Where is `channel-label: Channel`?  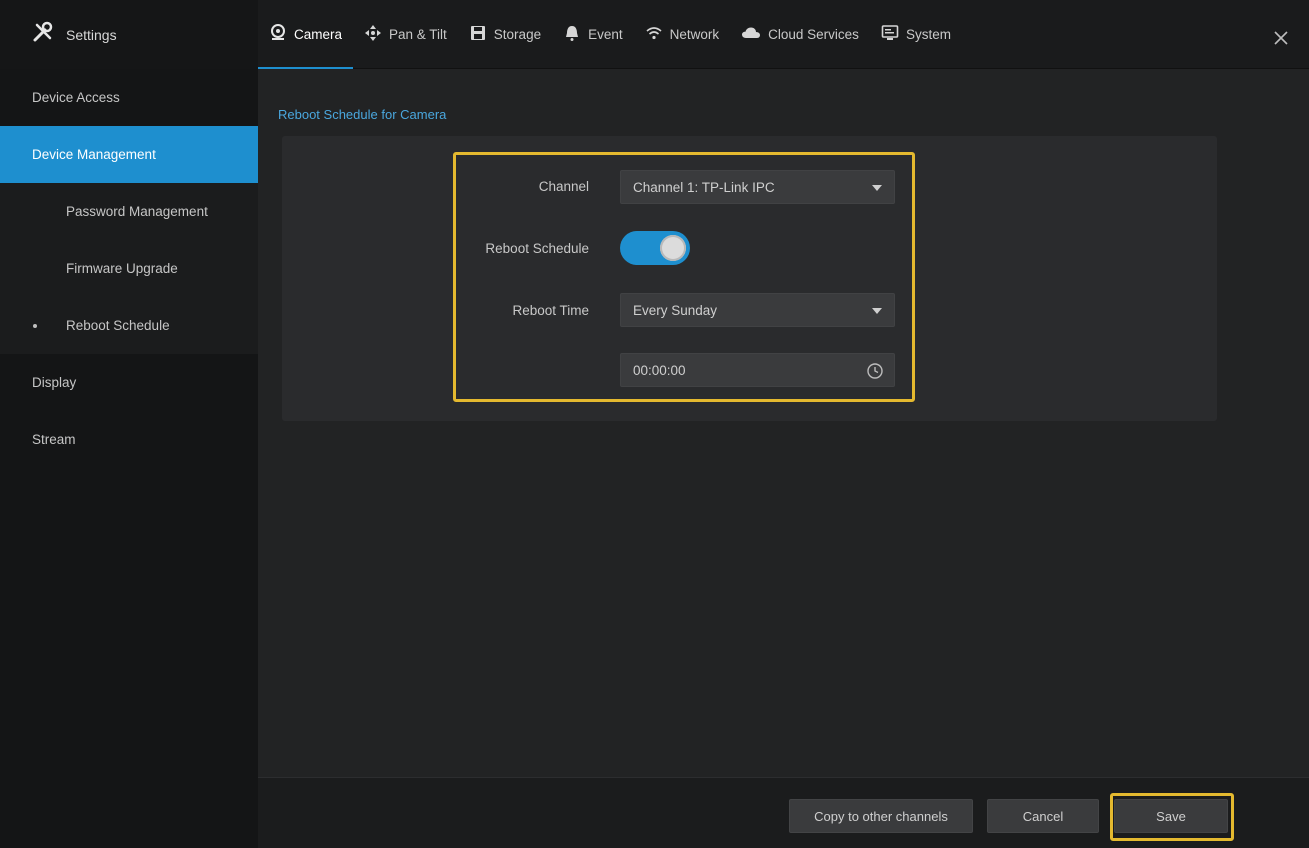
channel-label: Channel is located at coordinates (563, 186).